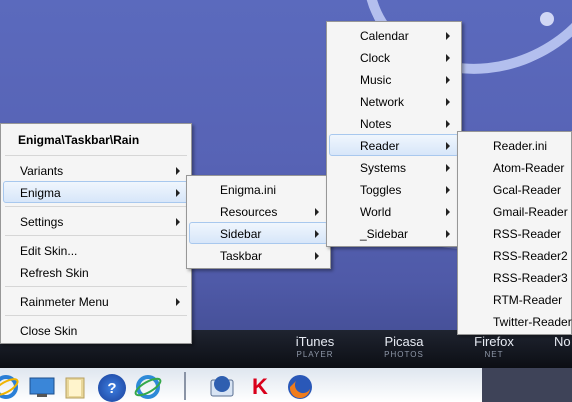 Image resolution: width=572 pixels, height=402 pixels. Describe the element at coordinates (394, 57) in the screenshot. I see `menu-item-clock: Clock` at that location.